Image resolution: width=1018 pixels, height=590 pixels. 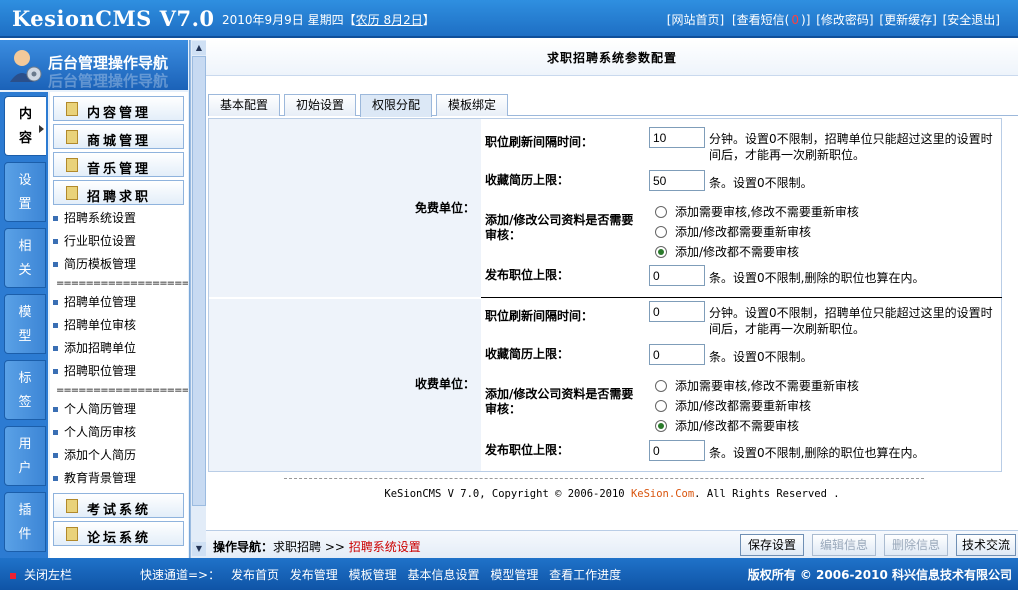 I want to click on menu-head-shop: 商城管理, so click(x=118, y=136).